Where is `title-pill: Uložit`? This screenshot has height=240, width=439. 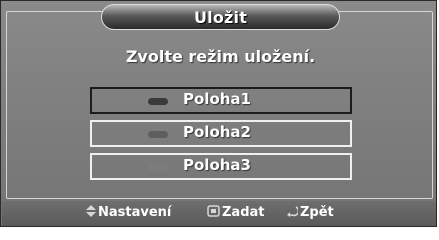 title-pill: Uložit is located at coordinates (220, 17).